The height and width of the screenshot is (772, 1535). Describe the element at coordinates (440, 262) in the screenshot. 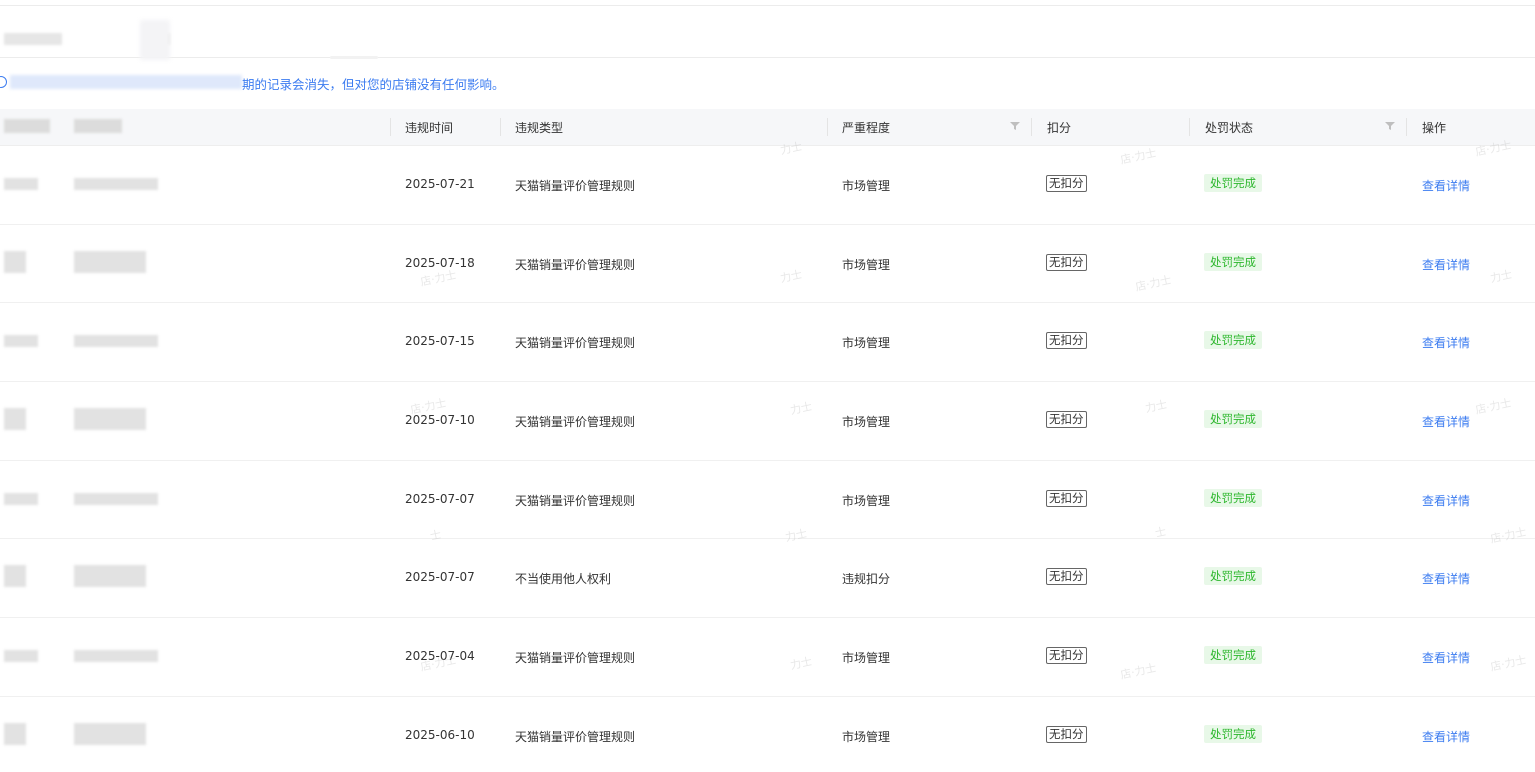

I see `violation-time: 2025-07-18` at that location.